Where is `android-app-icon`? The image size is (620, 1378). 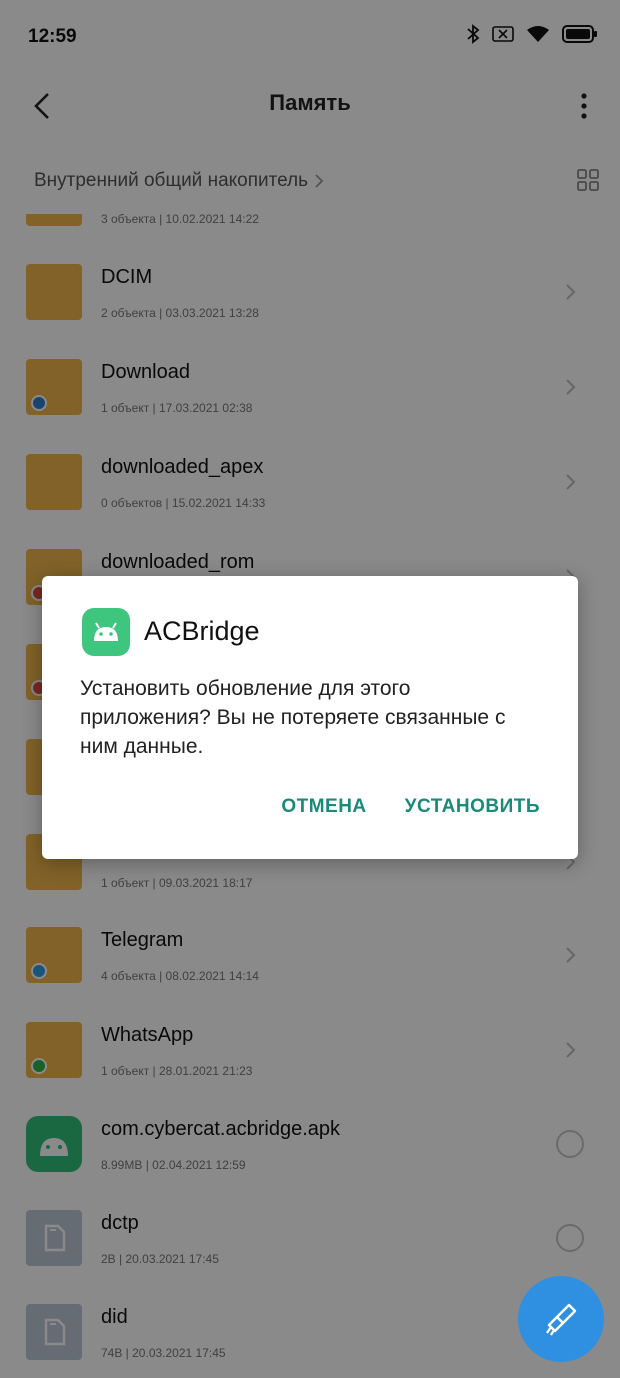
android-app-icon is located at coordinates (106, 632).